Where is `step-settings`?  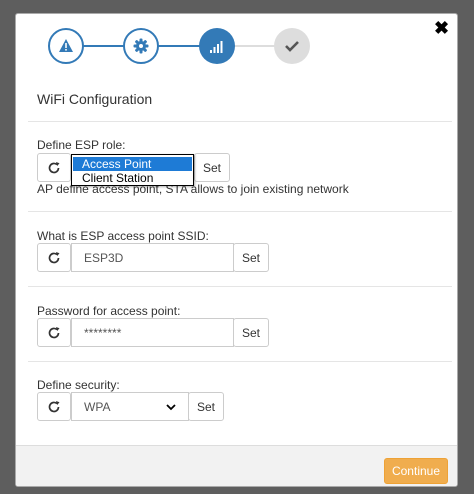 step-settings is located at coordinates (141, 46).